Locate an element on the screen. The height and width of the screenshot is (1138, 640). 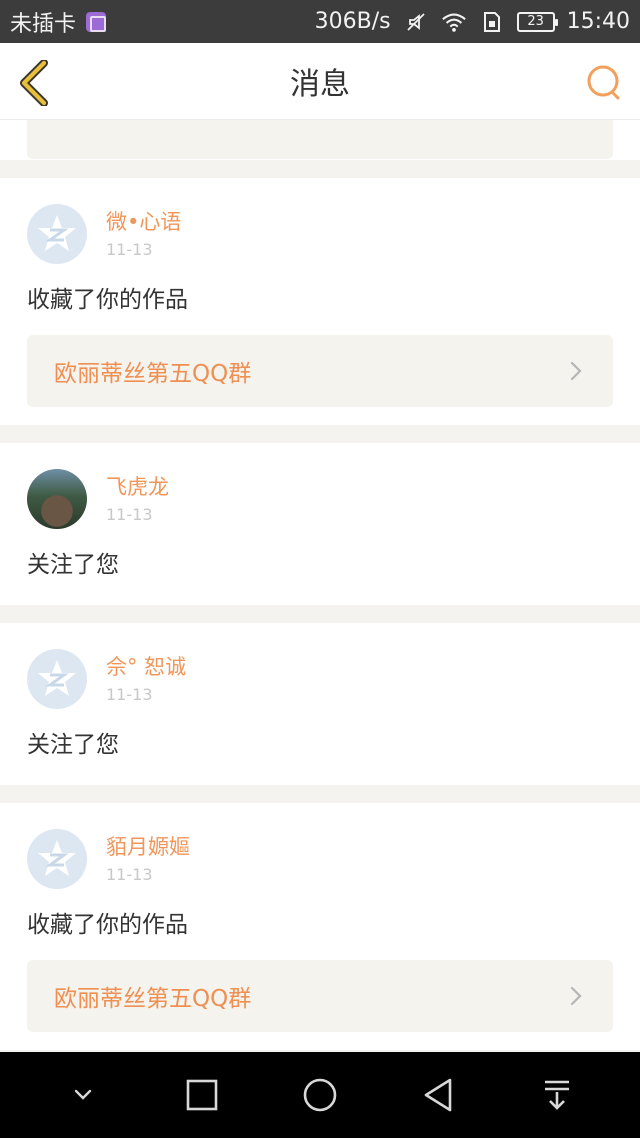
work-link-box-partial is located at coordinates (320, 139).